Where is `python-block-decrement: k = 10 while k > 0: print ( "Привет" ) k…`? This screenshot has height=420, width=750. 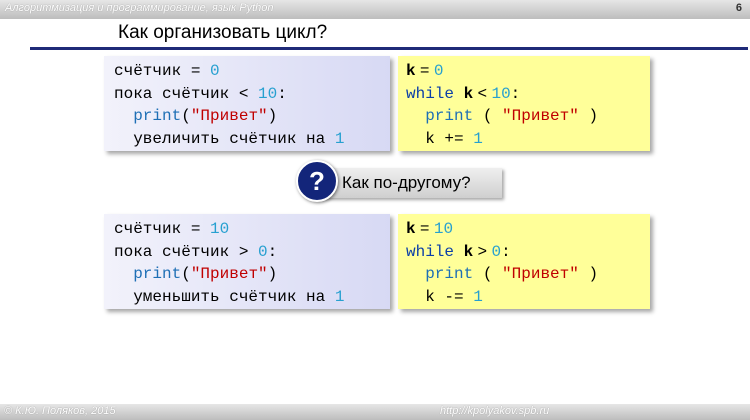
python-block-decrement: k = 10 while k > 0: print ( "Привет" ) k… is located at coordinates (524, 261).